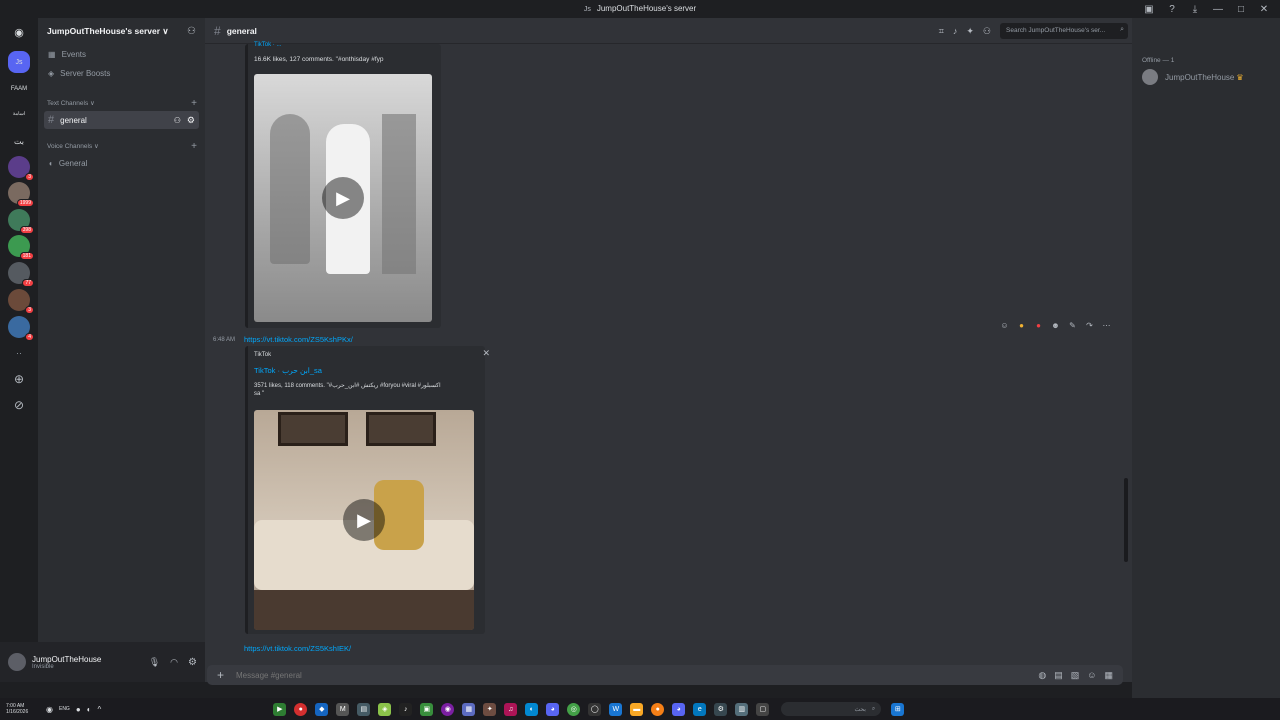 The image size is (1280, 720). Describe the element at coordinates (955, 31) in the screenshot. I see `bell-icon: ♪` at that location.